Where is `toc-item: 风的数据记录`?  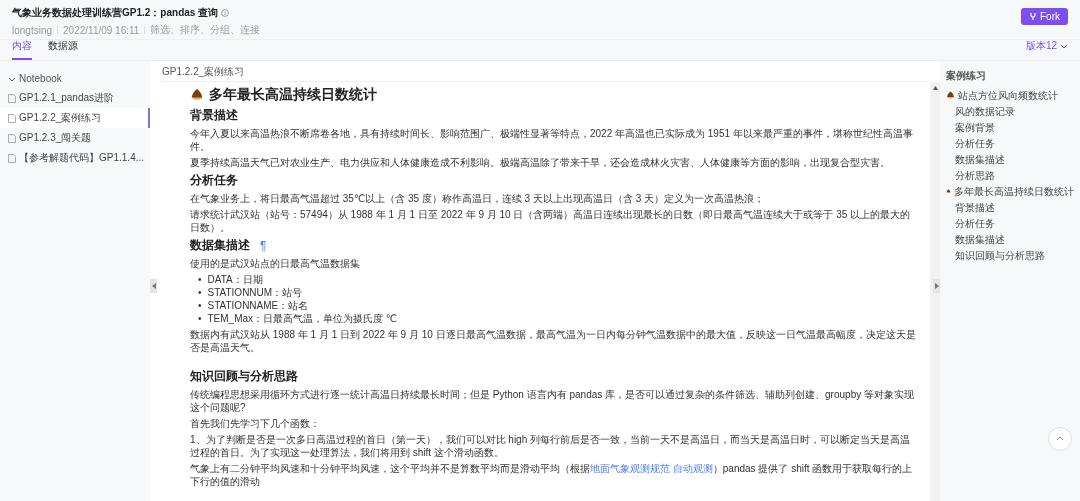 toc-item: 风的数据记录 is located at coordinates (1010, 111).